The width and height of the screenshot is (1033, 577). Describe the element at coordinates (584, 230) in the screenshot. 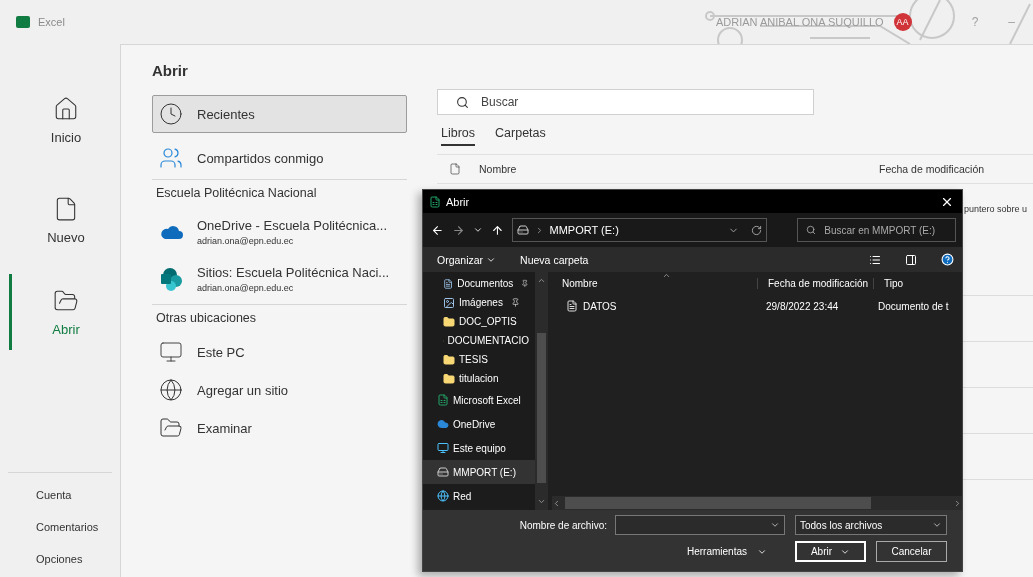

I see `address-path: MMPORT (E:)` at that location.